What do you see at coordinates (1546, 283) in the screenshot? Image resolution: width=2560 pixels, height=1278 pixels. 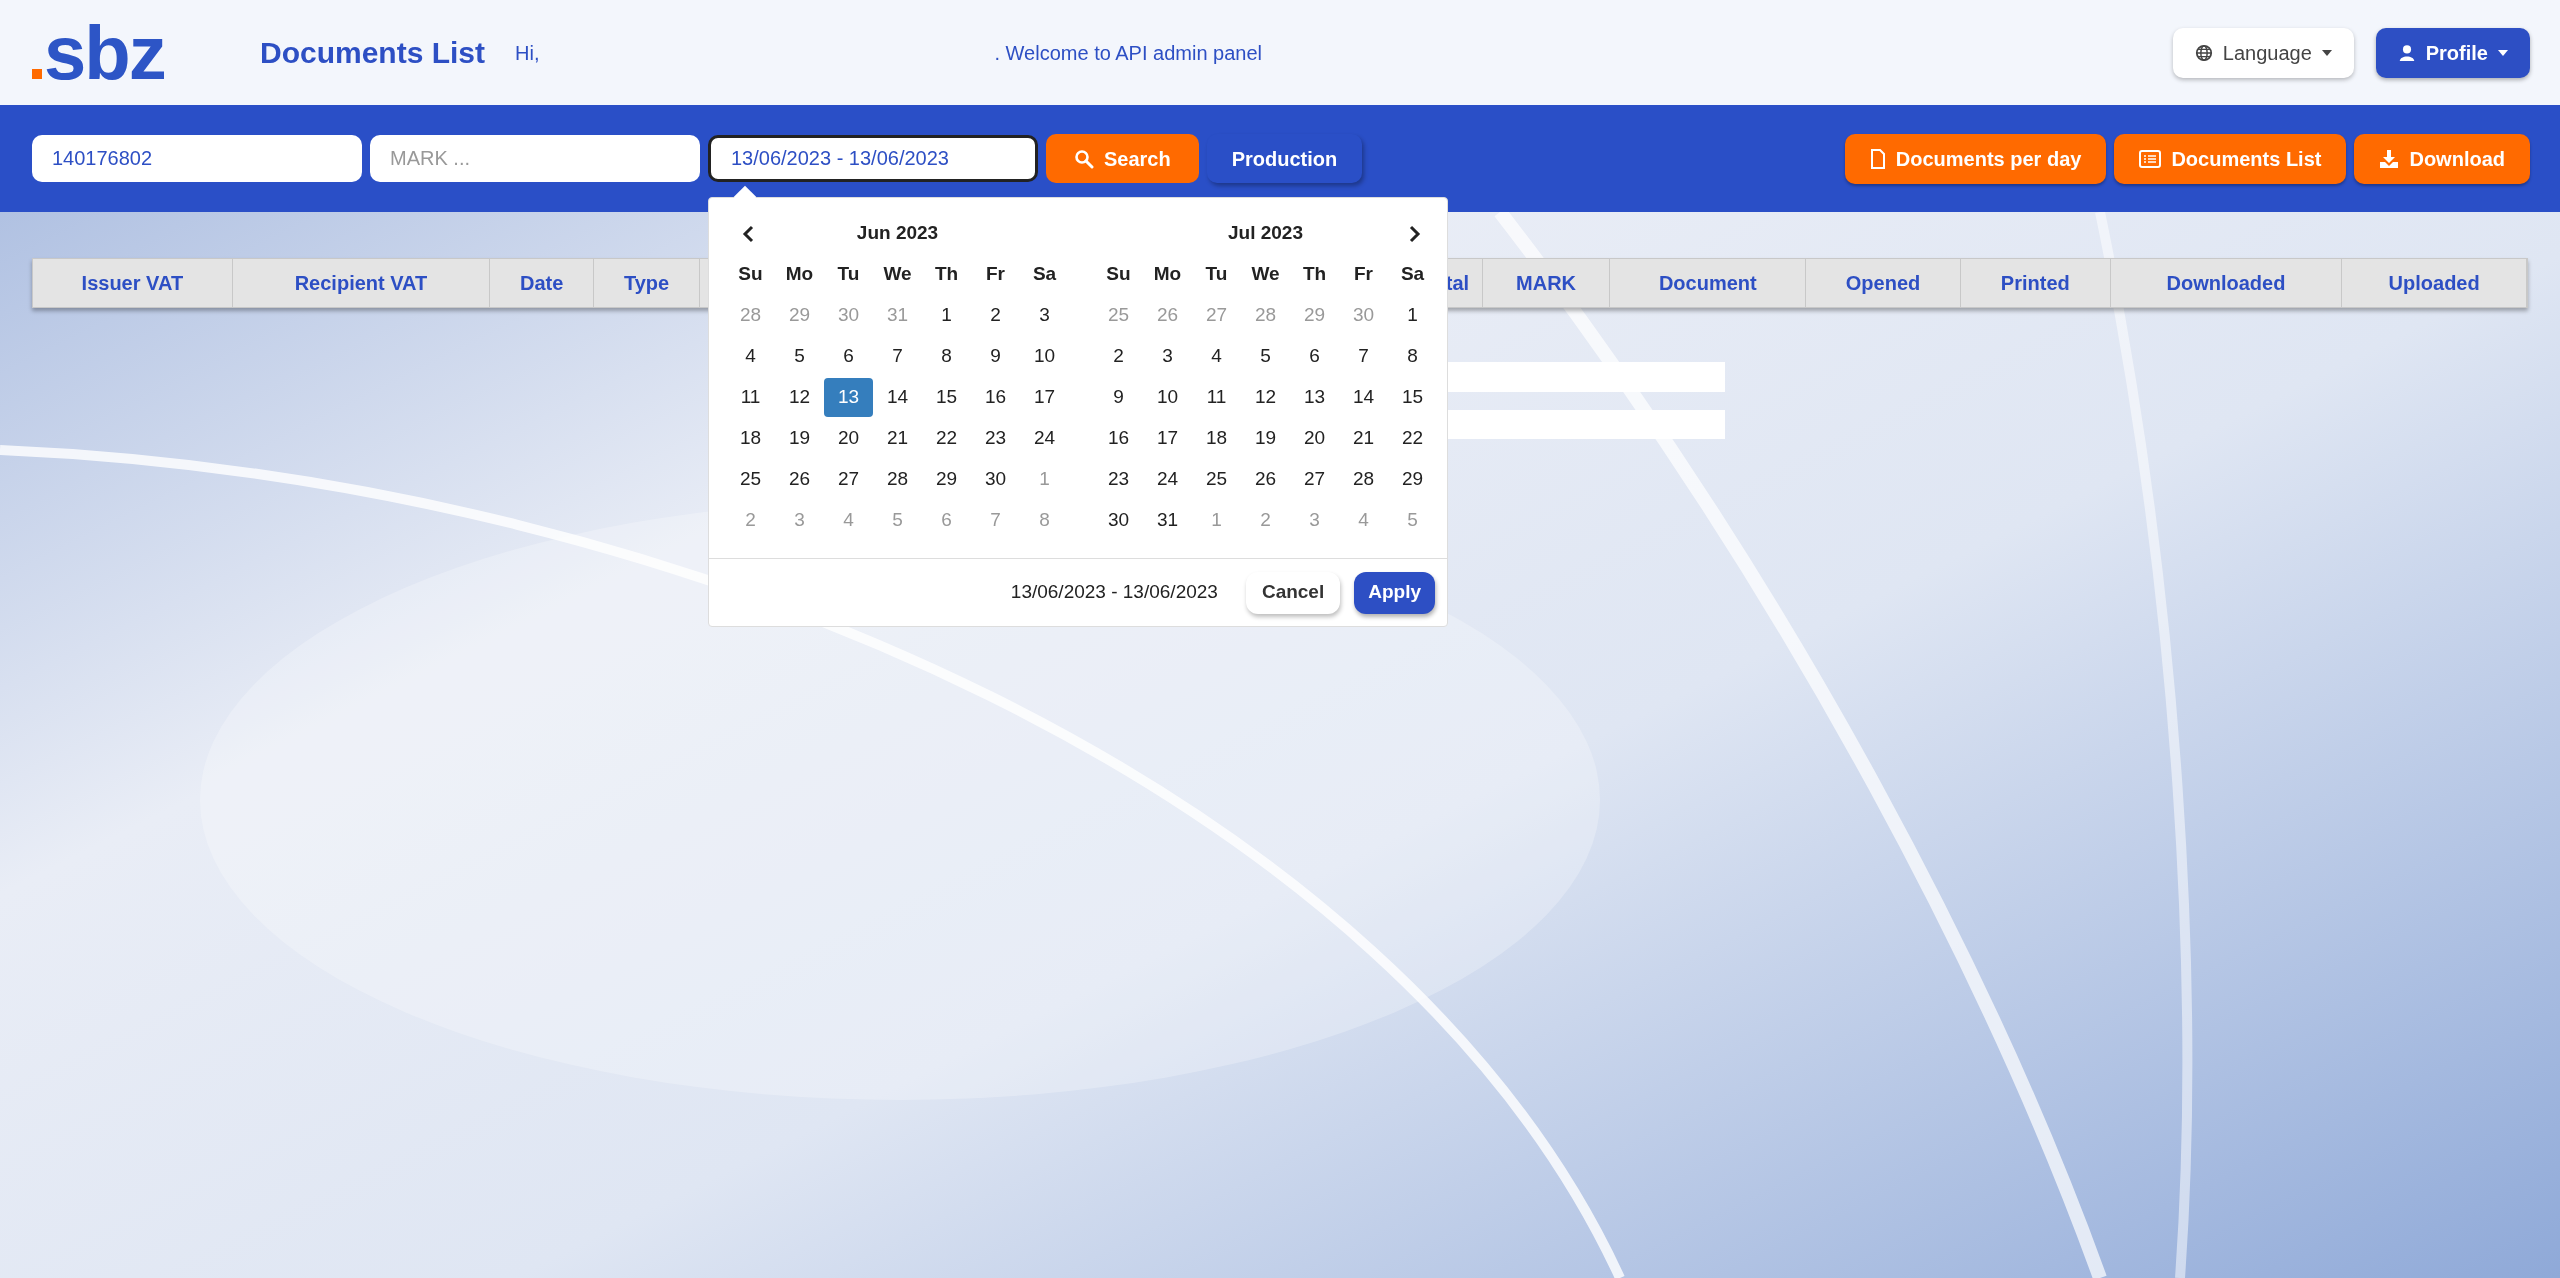 I see `column-header: MARK` at bounding box center [1546, 283].